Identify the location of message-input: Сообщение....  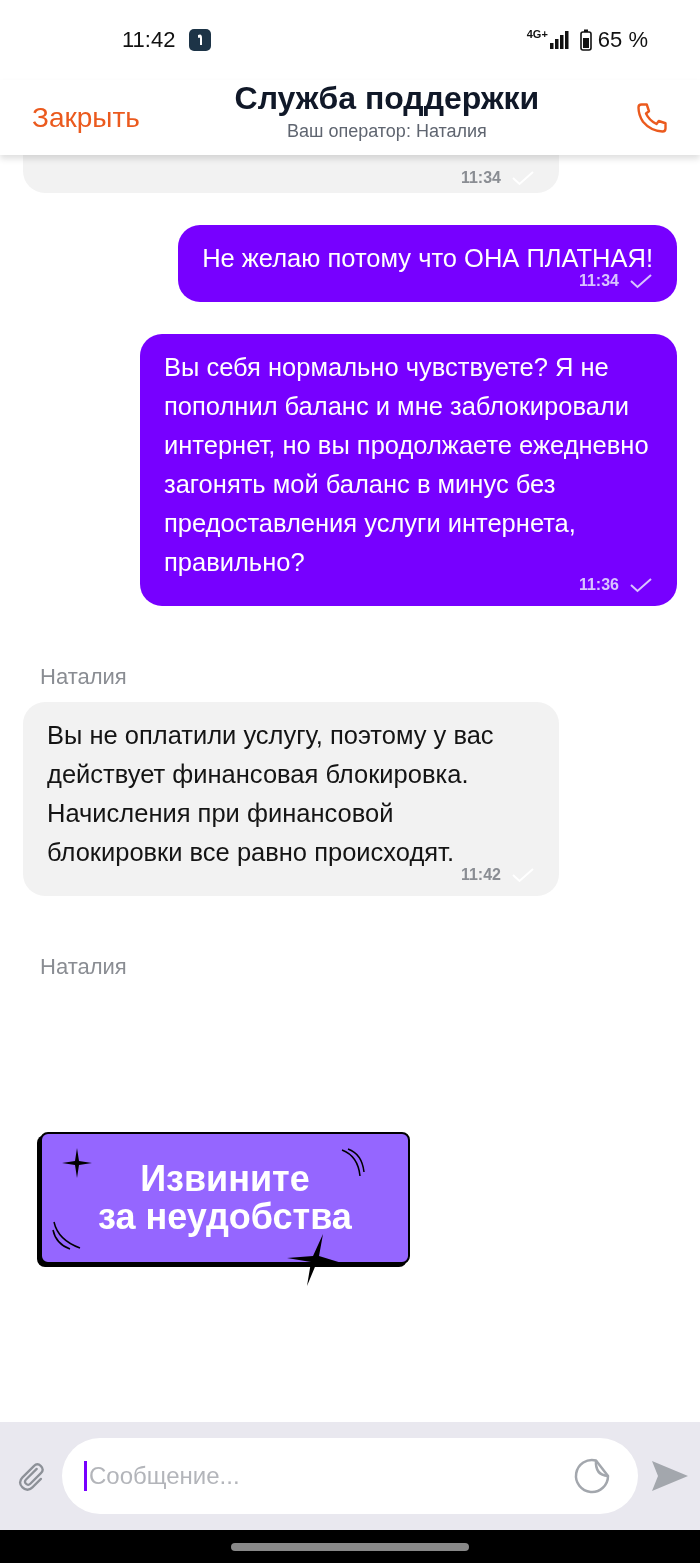
(328, 1476).